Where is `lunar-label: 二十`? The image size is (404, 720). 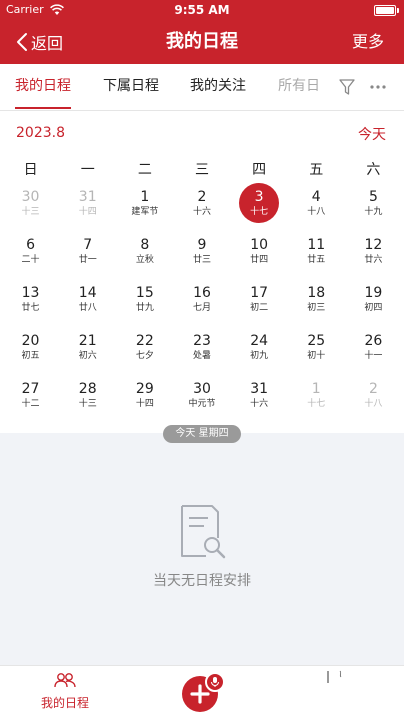 lunar-label: 二十 is located at coordinates (30, 259).